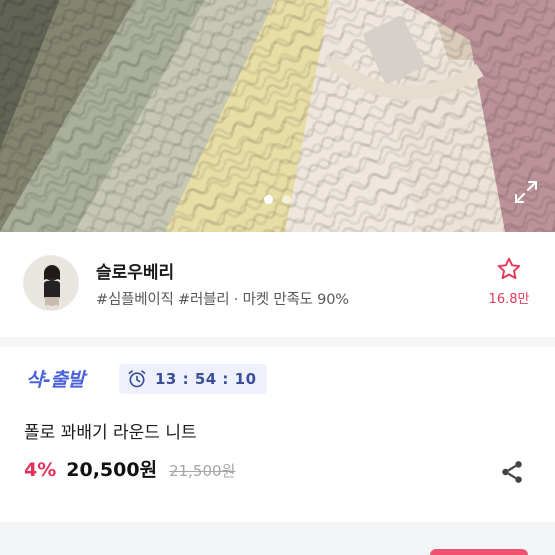 The image size is (555, 555). Describe the element at coordinates (509, 268) in the screenshot. I see `star-outline-icon` at that location.